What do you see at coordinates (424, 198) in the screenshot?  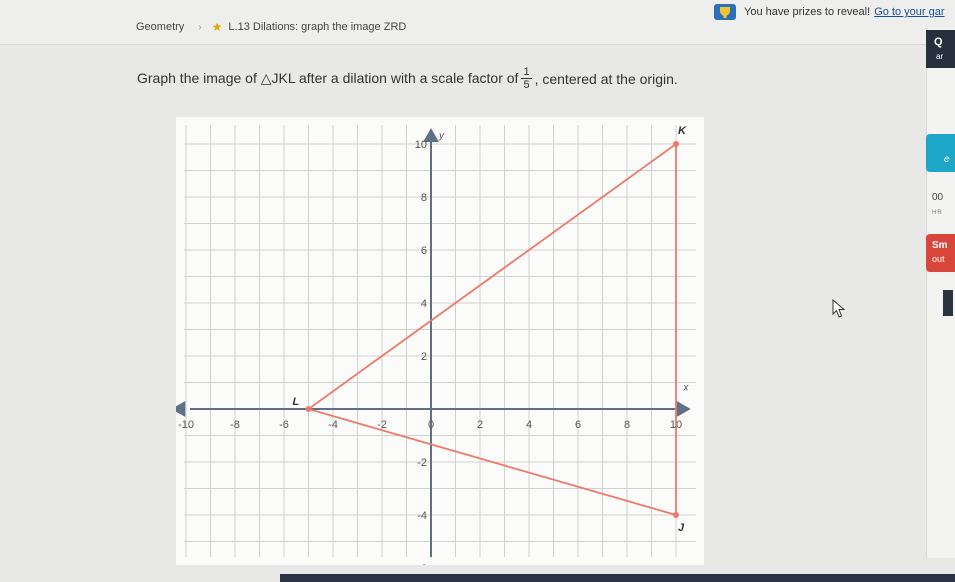 I see `y-tick-label: 8` at bounding box center [424, 198].